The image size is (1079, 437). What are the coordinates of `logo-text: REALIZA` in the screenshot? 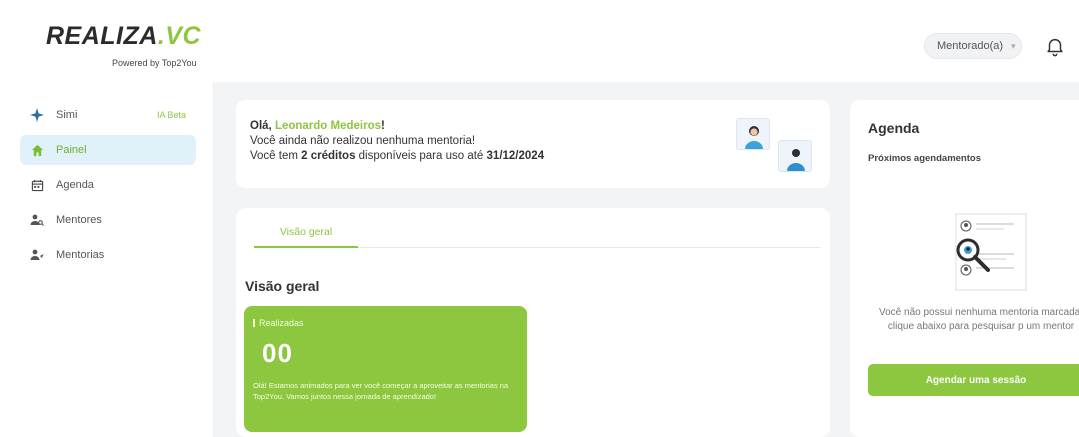 It's located at (102, 36).